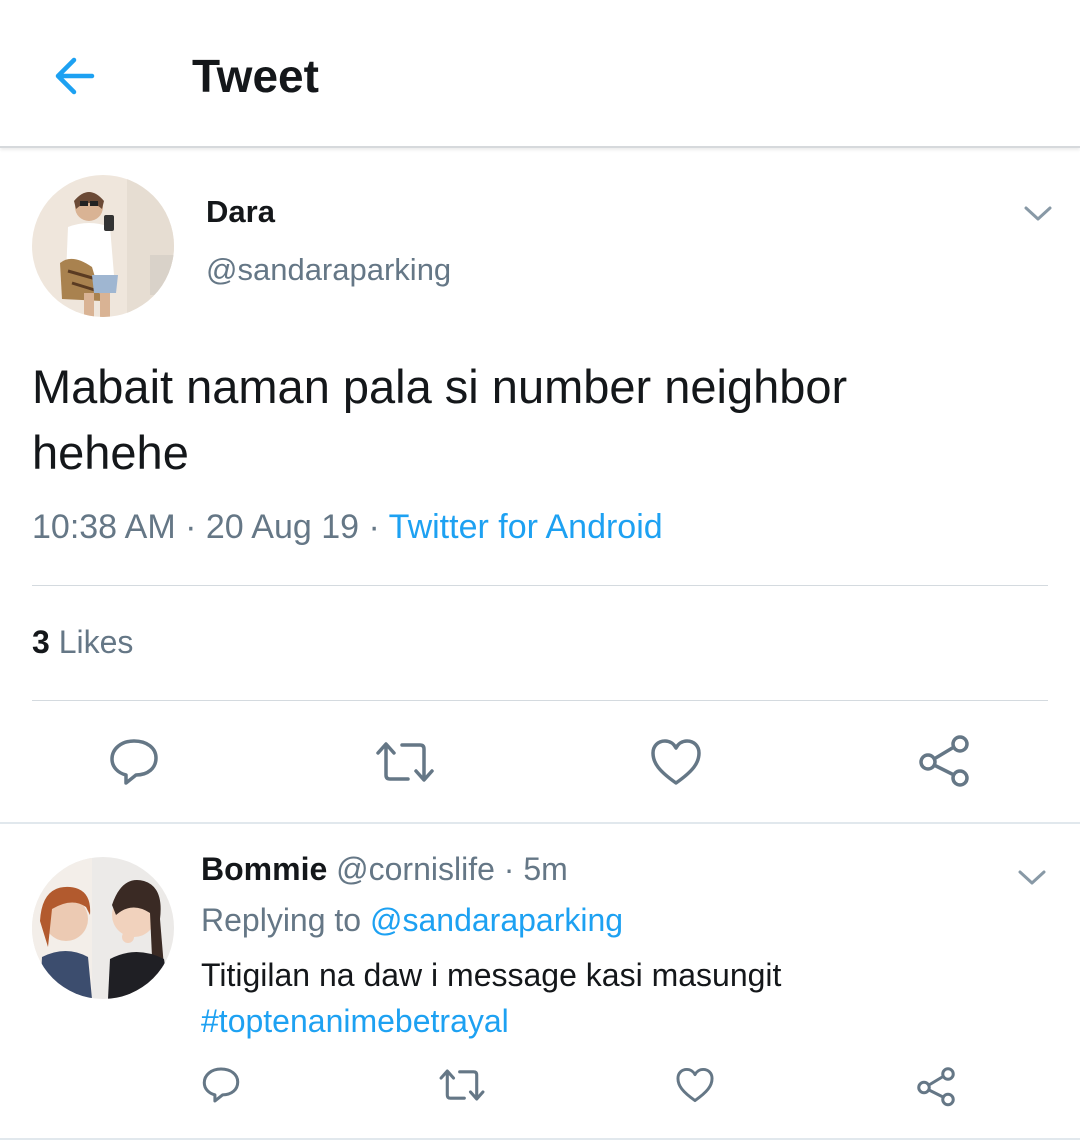  I want to click on back-button, so click(74, 76).